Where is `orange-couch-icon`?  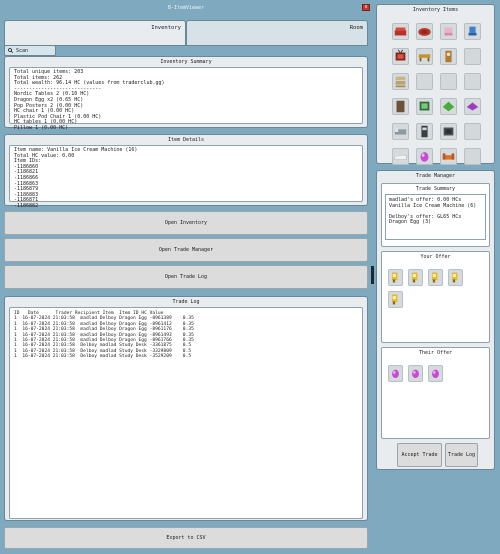 orange-couch-icon is located at coordinates (448, 156).